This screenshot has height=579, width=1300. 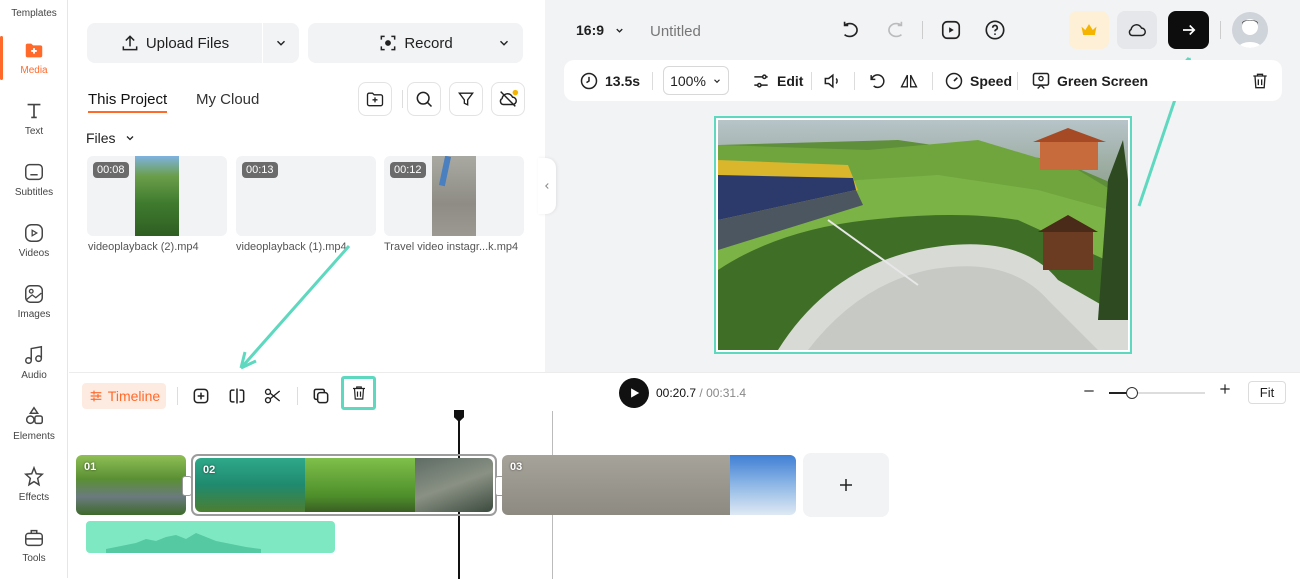 I want to click on audio-track, so click(x=210, y=537).